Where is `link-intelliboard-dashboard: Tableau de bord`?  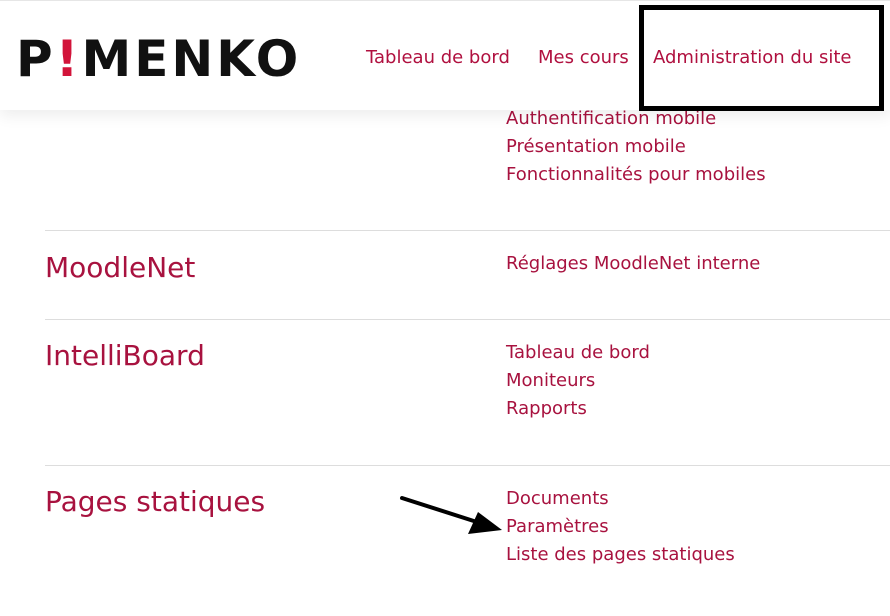 link-intelliboard-dashboard: Tableau de bord is located at coordinates (578, 353).